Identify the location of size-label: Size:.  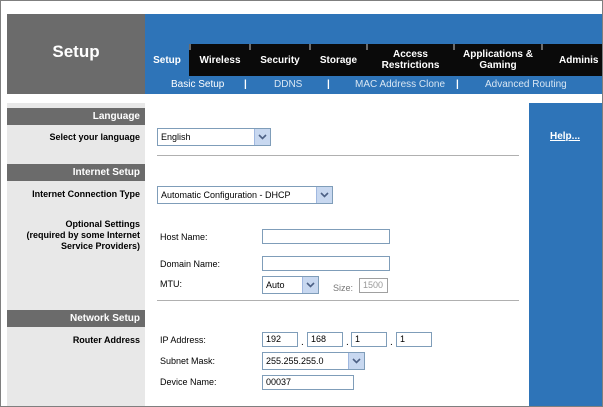
(343, 288).